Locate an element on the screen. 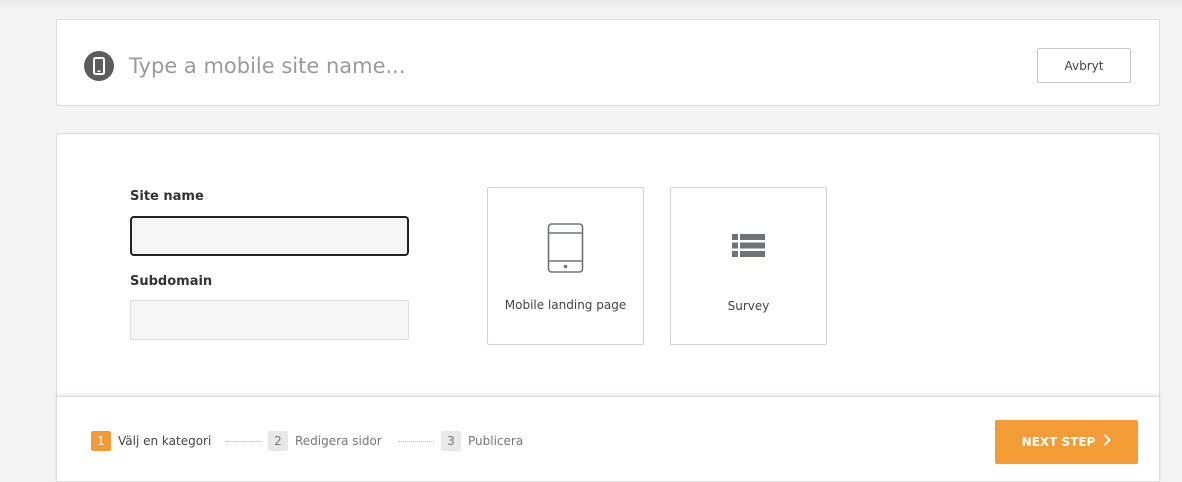 The height and width of the screenshot is (482, 1182). next-step-button: NEXT STEP is located at coordinates (1066, 442).